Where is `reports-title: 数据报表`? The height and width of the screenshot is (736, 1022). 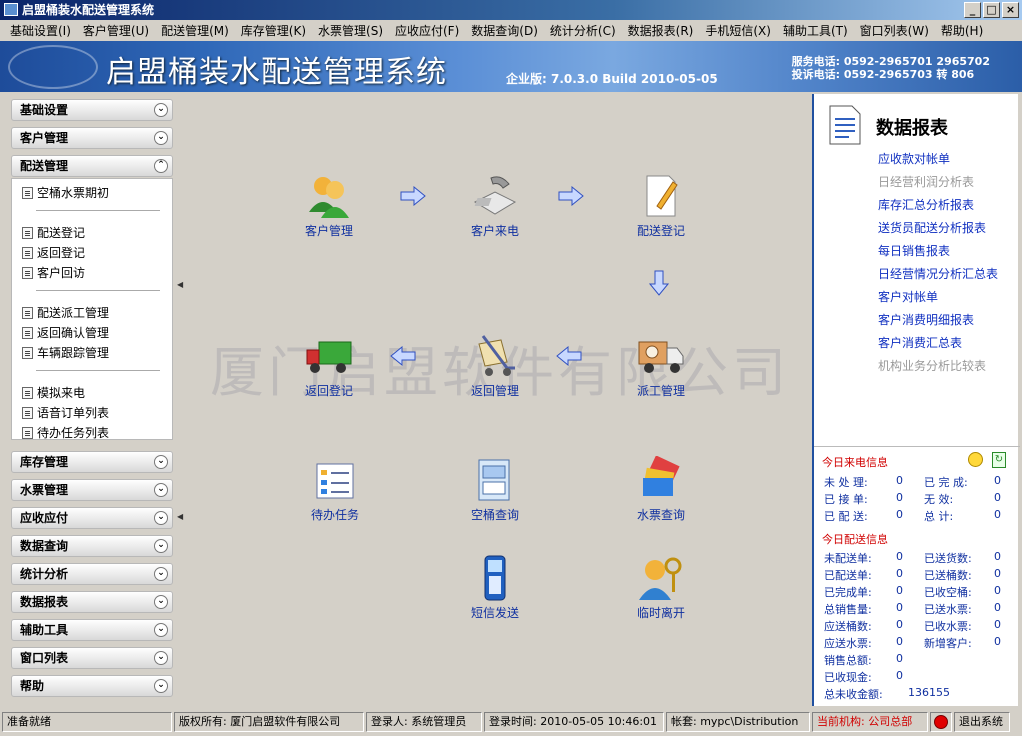
reports-title: 数据报表 is located at coordinates (912, 128).